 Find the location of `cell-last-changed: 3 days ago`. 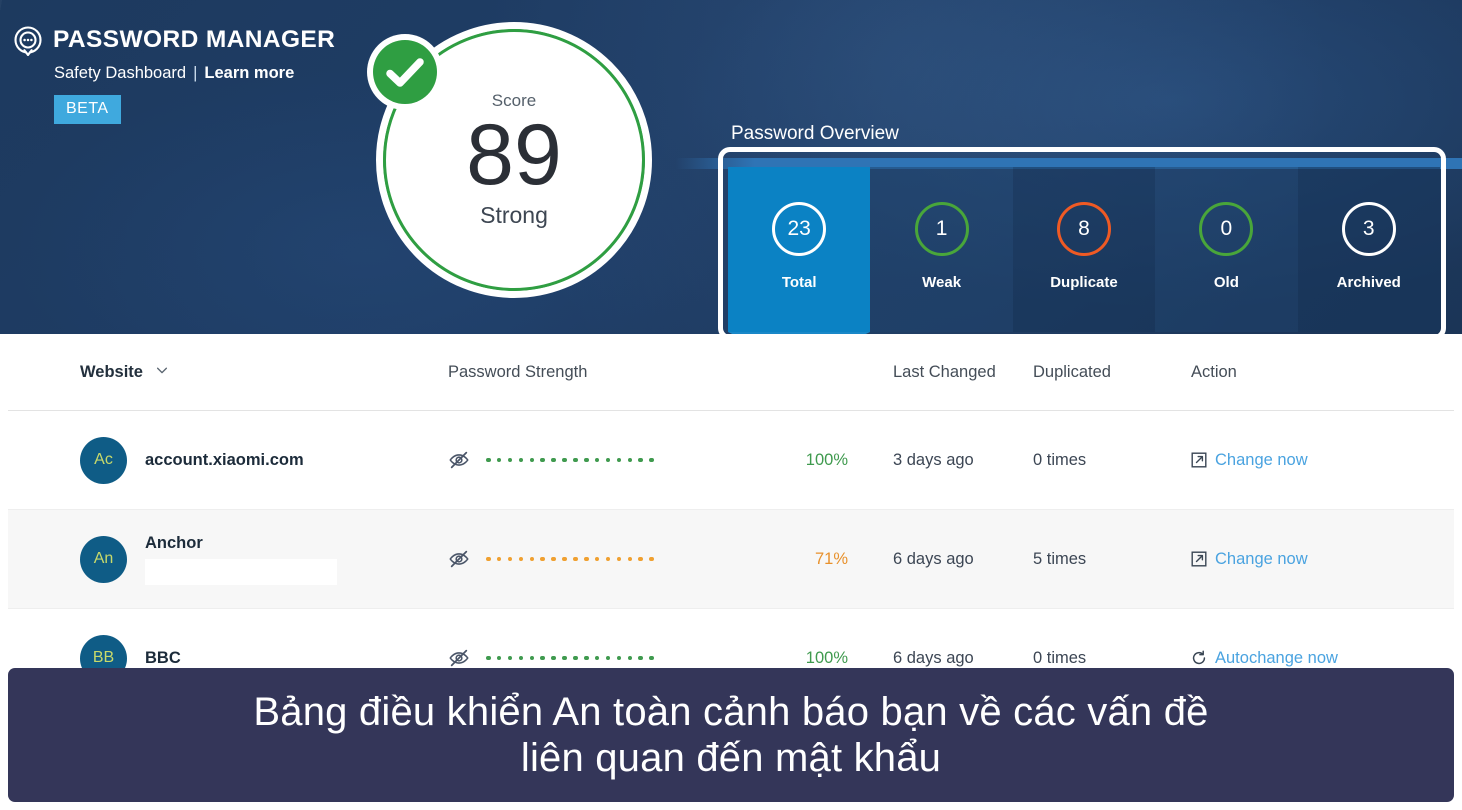

cell-last-changed: 3 days ago is located at coordinates (939, 460).